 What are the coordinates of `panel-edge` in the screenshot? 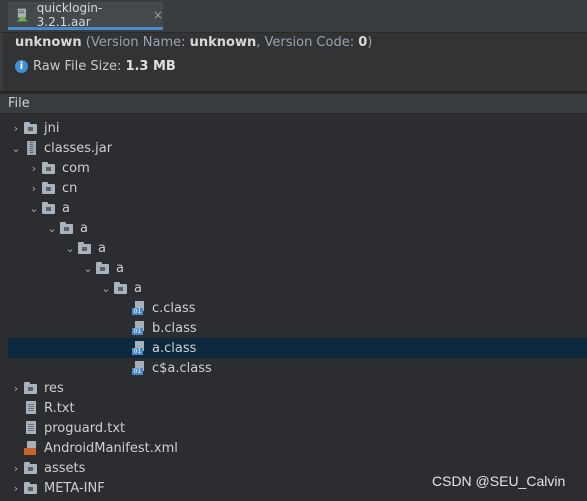 It's located at (1, 62).